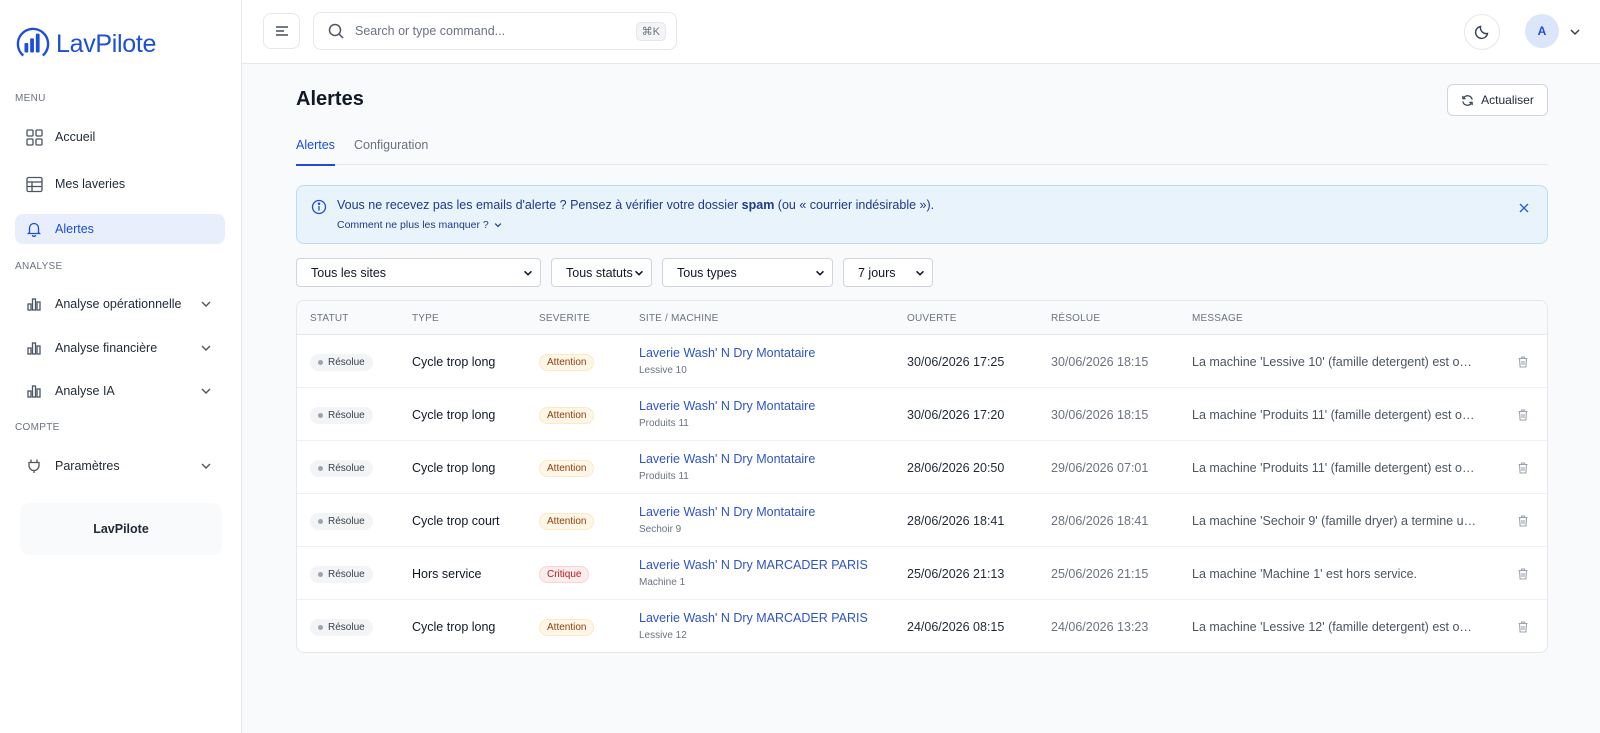  What do you see at coordinates (336, 31) in the screenshot?
I see `search-icon` at bounding box center [336, 31].